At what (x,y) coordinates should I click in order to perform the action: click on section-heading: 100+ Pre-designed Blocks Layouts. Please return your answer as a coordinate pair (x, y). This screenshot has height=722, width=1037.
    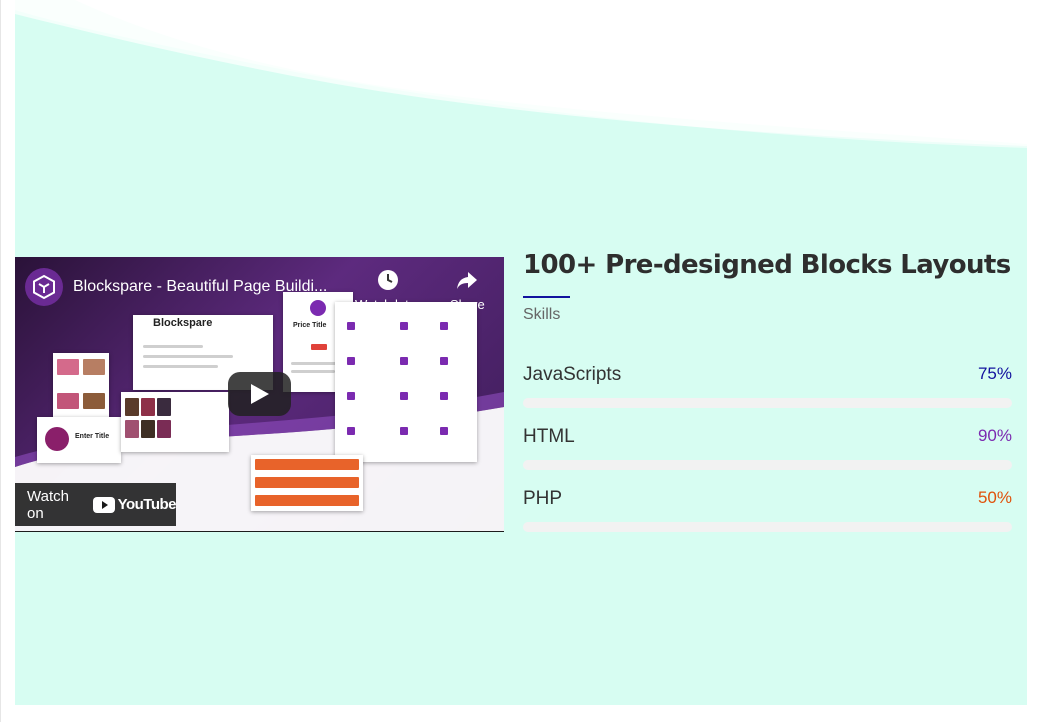
    Looking at the image, I should click on (767, 265).